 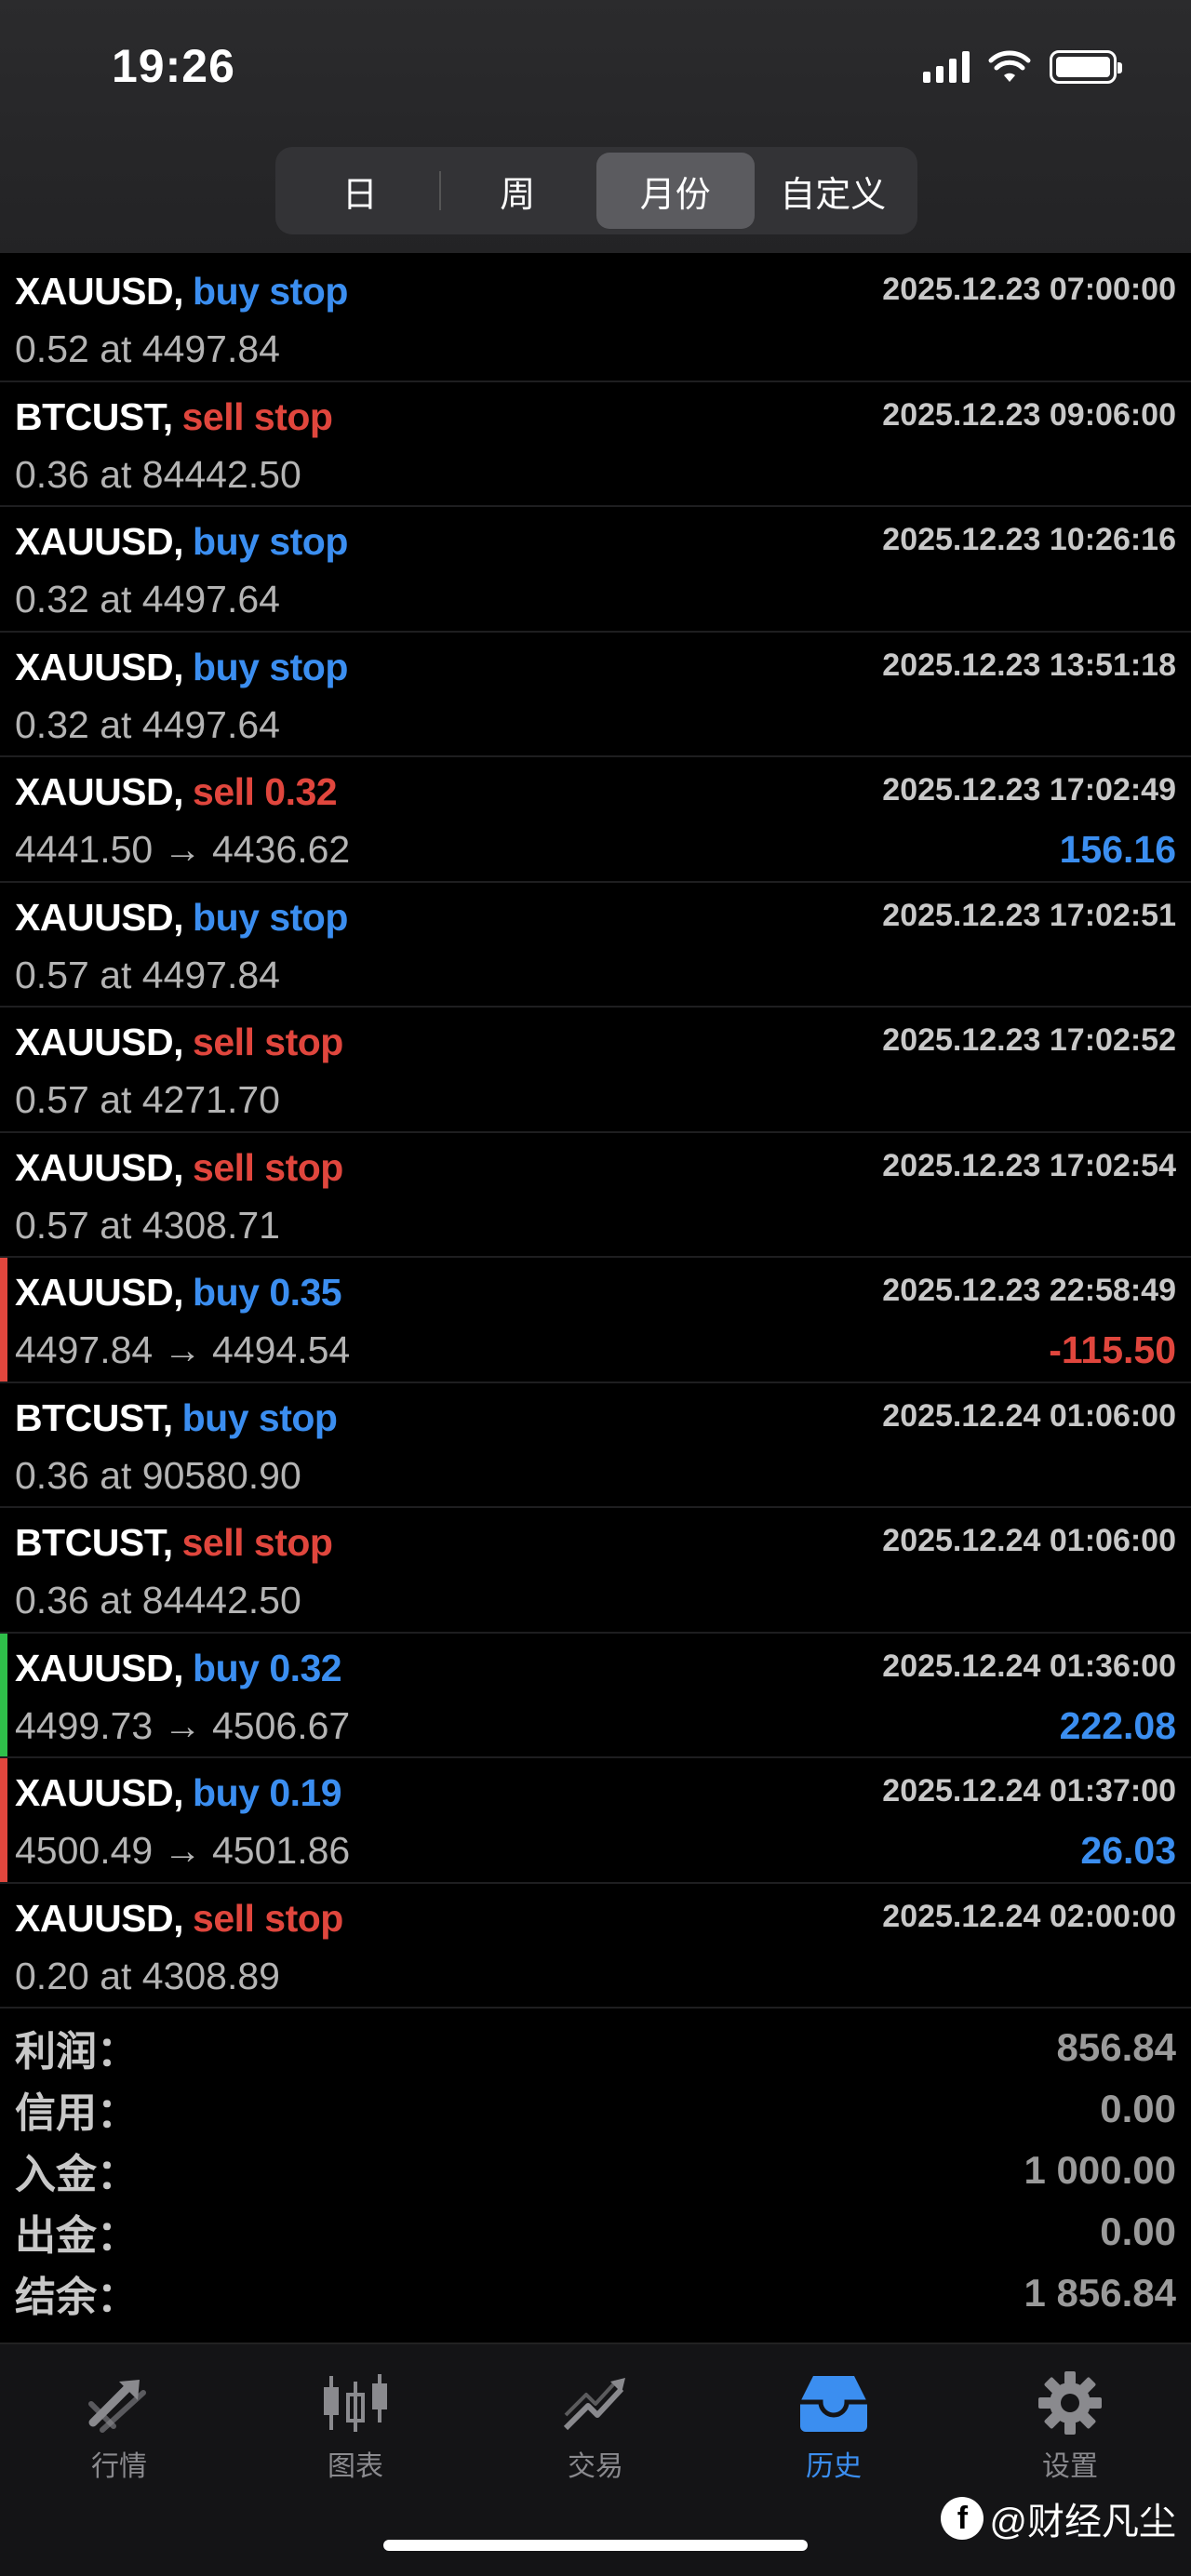 I want to click on signal-icon, so click(x=946, y=67).